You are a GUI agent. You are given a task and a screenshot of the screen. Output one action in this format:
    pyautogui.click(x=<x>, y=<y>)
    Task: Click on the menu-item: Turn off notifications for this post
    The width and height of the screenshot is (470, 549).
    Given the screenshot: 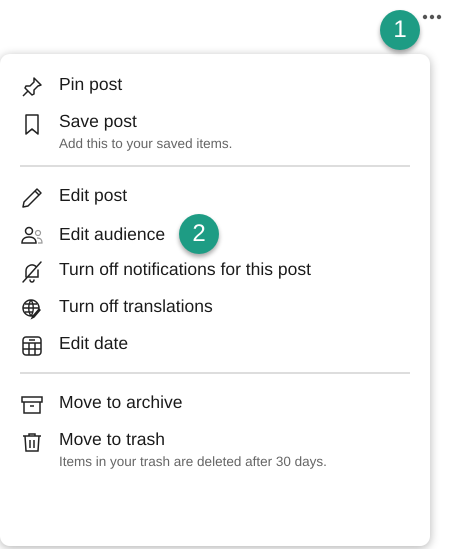 What is the action you would take?
    pyautogui.click(x=185, y=269)
    